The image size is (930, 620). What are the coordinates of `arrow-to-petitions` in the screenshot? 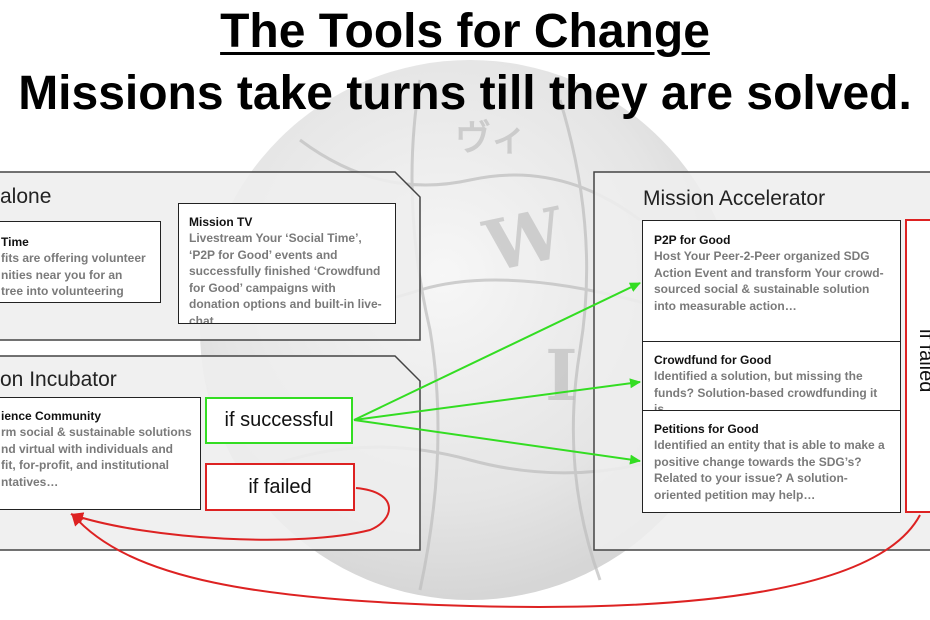 It's located at (497, 442).